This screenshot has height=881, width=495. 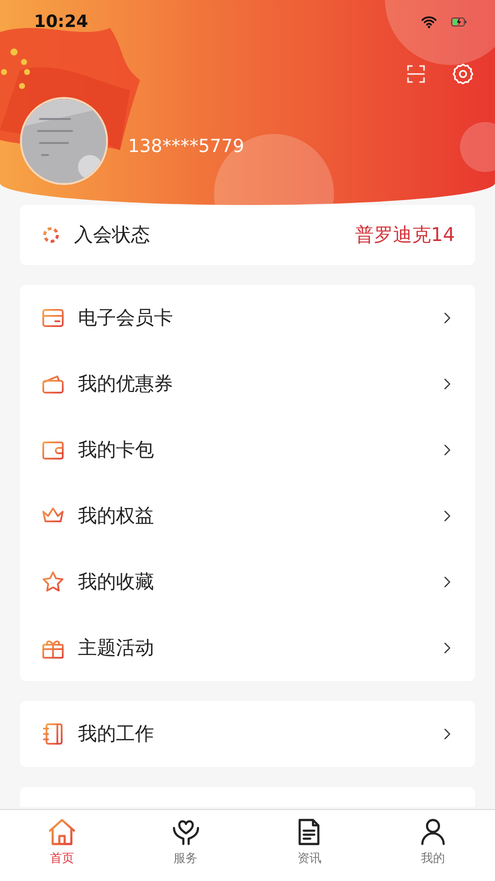 I want to click on menu-item: 我的优惠券, so click(x=247, y=384).